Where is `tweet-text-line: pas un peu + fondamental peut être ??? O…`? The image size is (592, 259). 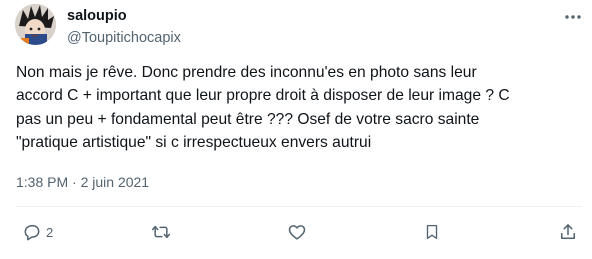
tweet-text-line: pas un peu + fondamental peut être ??? O… is located at coordinates (248, 119).